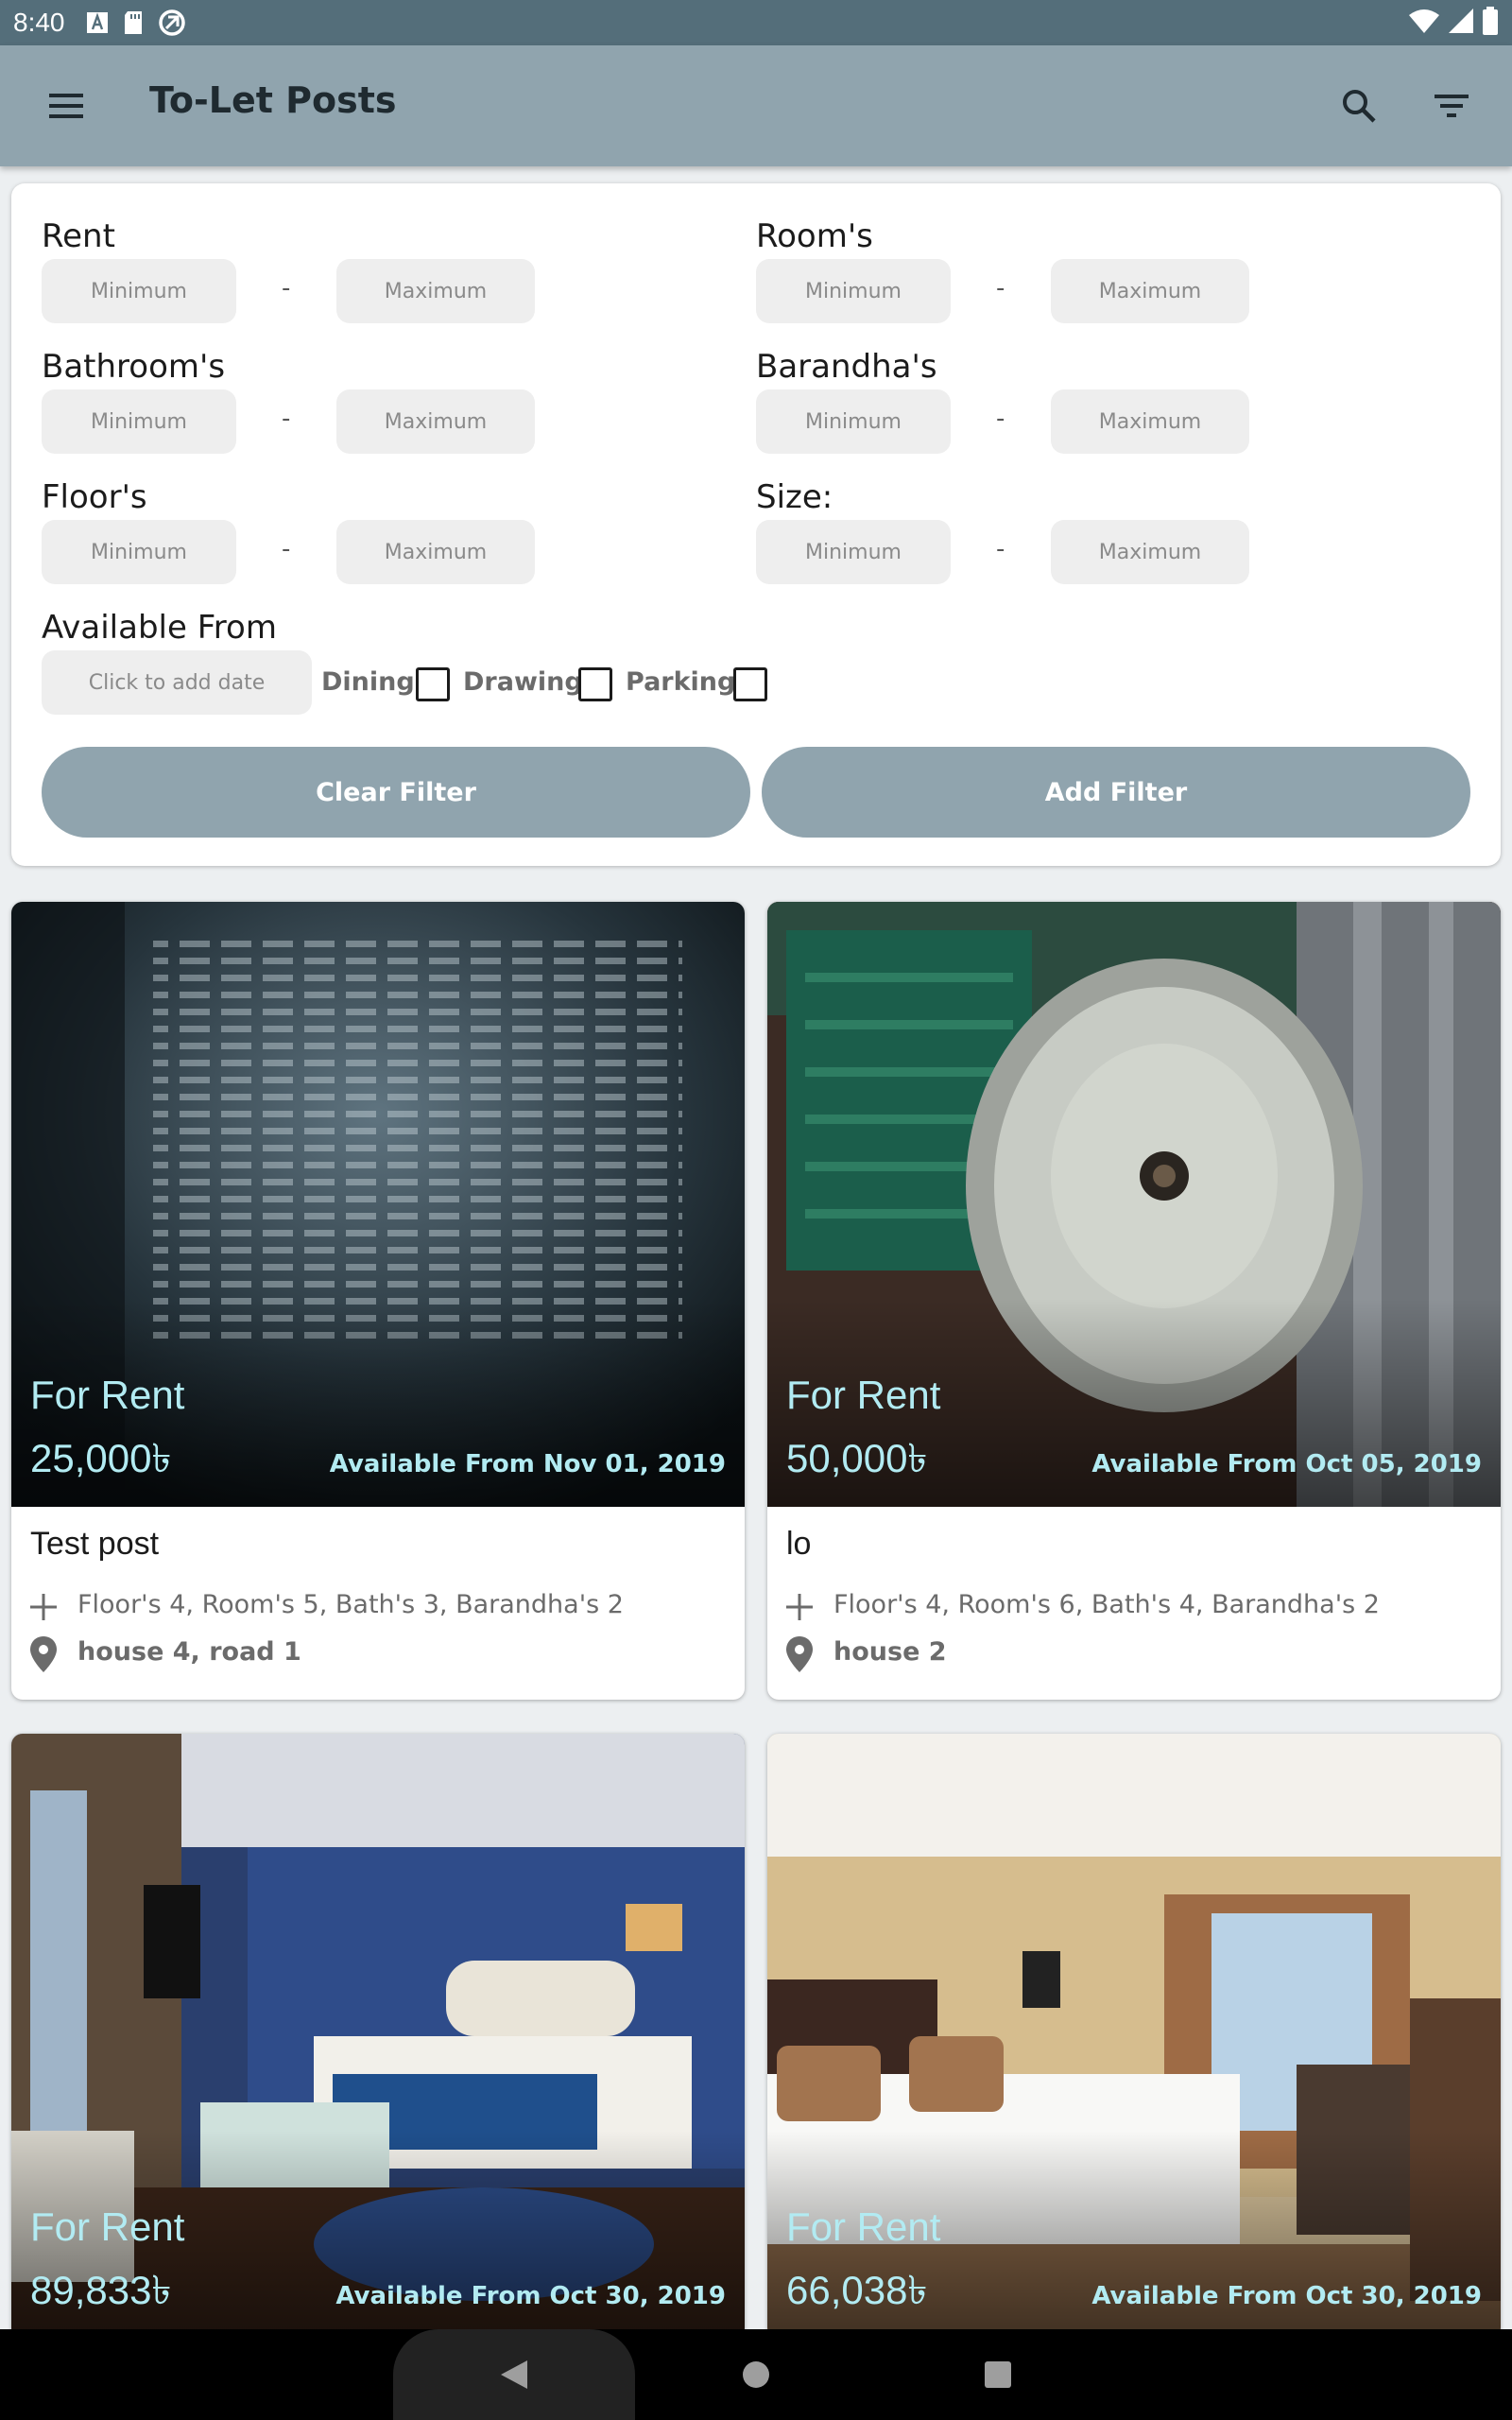 The image size is (1512, 2420). What do you see at coordinates (1490, 23) in the screenshot?
I see `battery-icon` at bounding box center [1490, 23].